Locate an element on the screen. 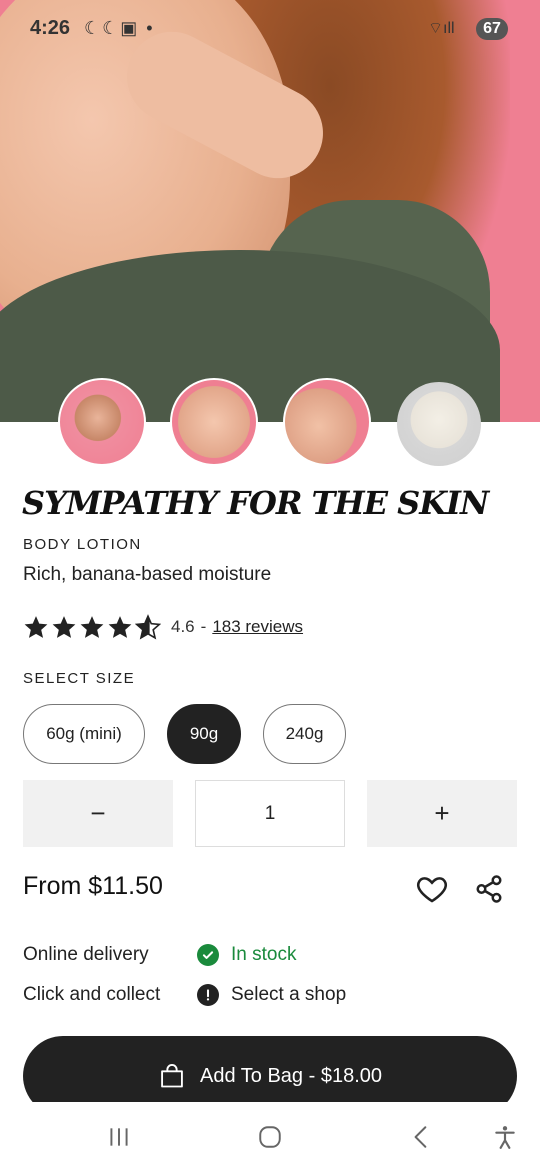 This screenshot has width=540, height=1170. half-star-icon is located at coordinates (148, 627).